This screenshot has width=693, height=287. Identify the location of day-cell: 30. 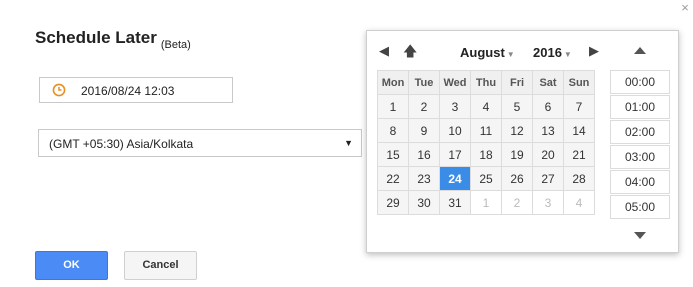
(424, 202).